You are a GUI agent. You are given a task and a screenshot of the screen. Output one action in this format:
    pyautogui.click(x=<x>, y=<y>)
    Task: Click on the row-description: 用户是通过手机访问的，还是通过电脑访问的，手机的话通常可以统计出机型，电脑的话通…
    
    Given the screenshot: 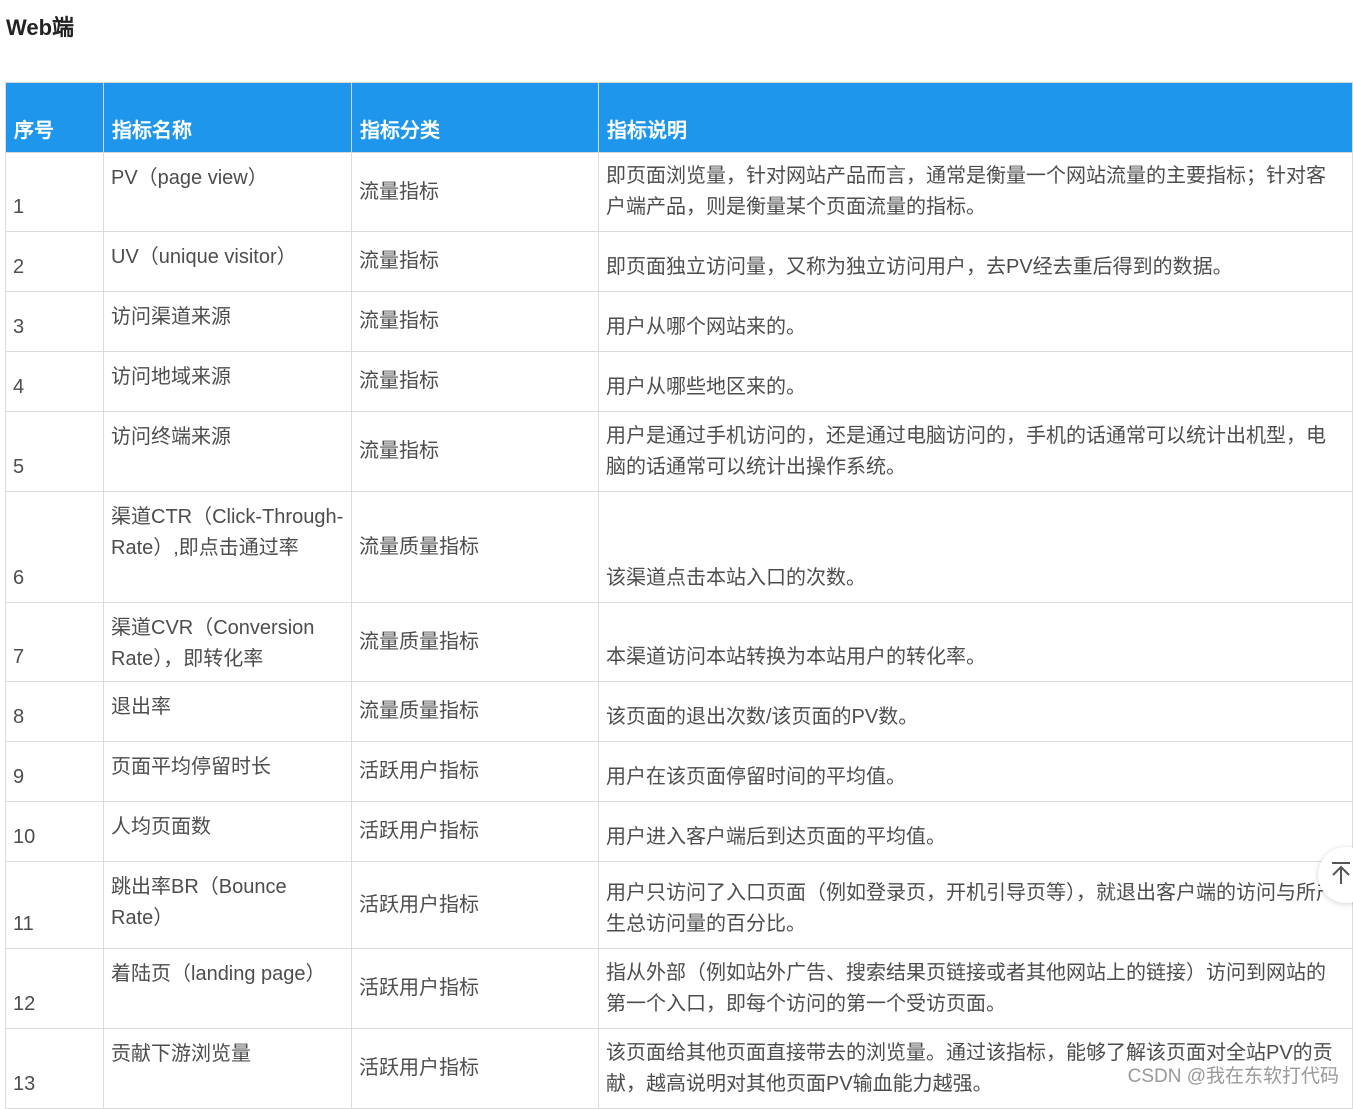 What is the action you would take?
    pyautogui.click(x=975, y=451)
    